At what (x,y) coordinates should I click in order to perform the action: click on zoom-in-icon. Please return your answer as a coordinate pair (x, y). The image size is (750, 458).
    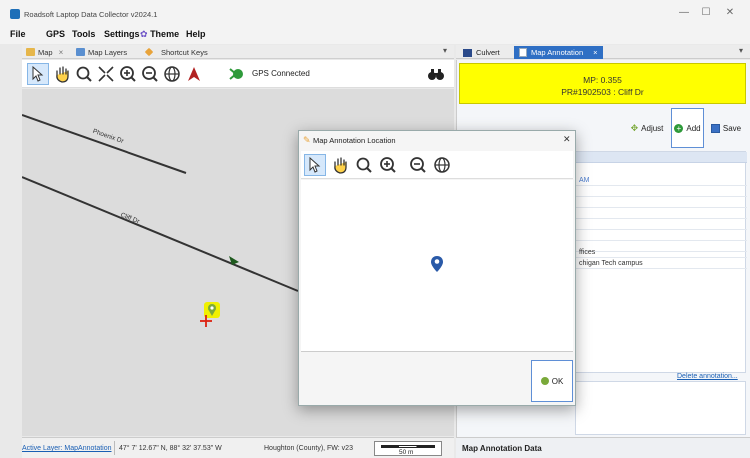
    Looking at the image, I should click on (128, 74).